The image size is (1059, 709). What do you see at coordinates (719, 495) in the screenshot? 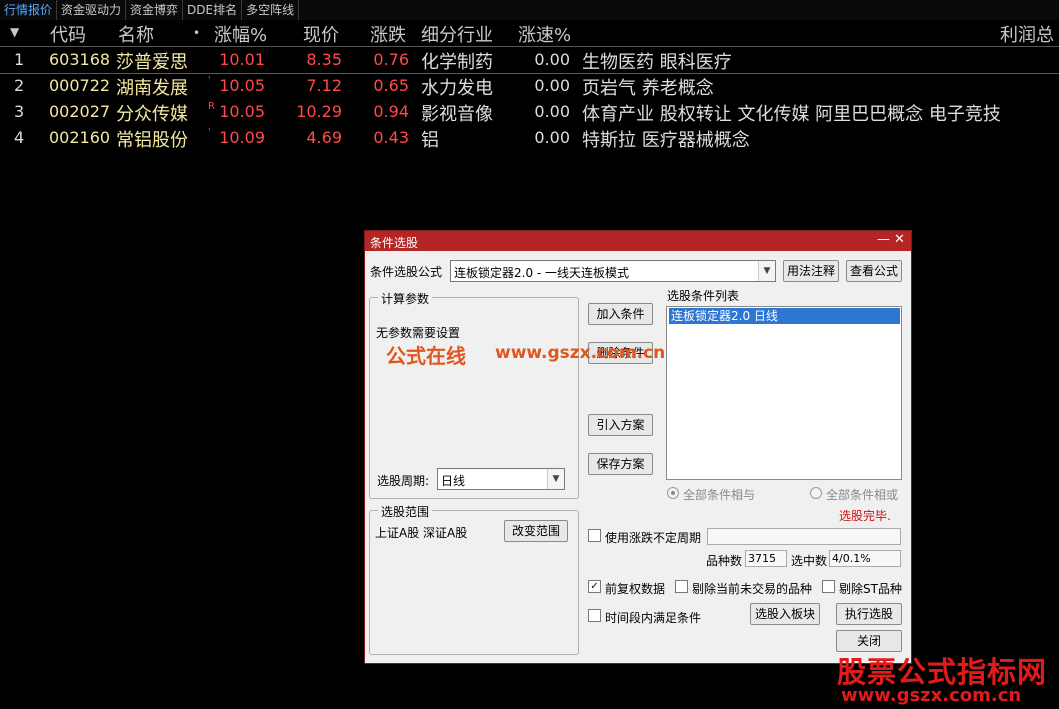
I see `radio-and-label: 全部条件相与` at bounding box center [719, 495].